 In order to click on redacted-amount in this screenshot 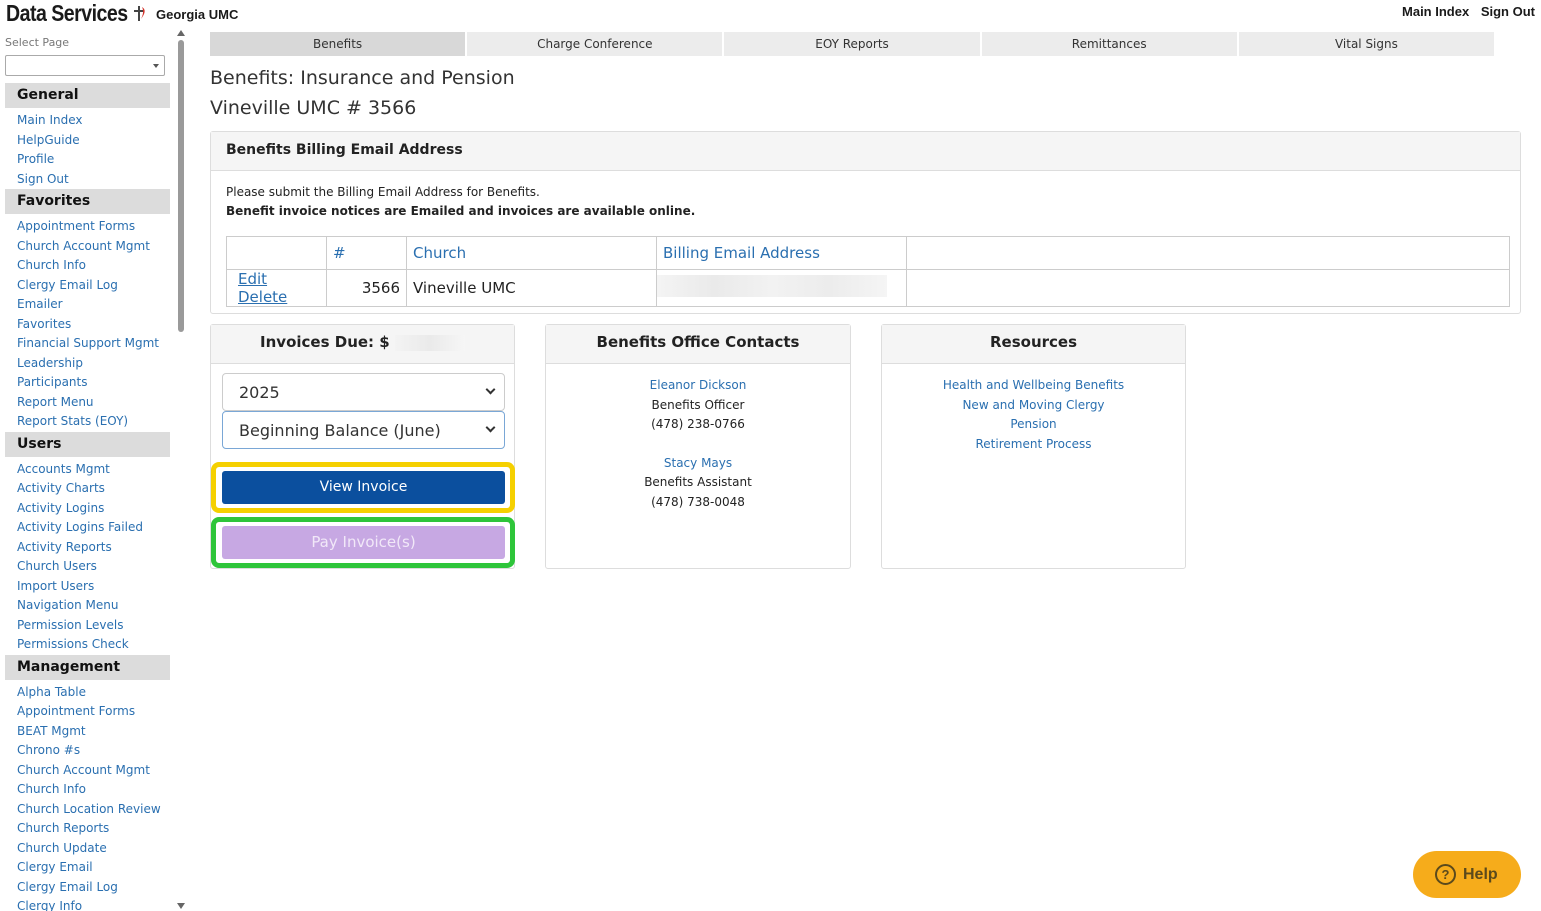, I will do `click(429, 342)`.